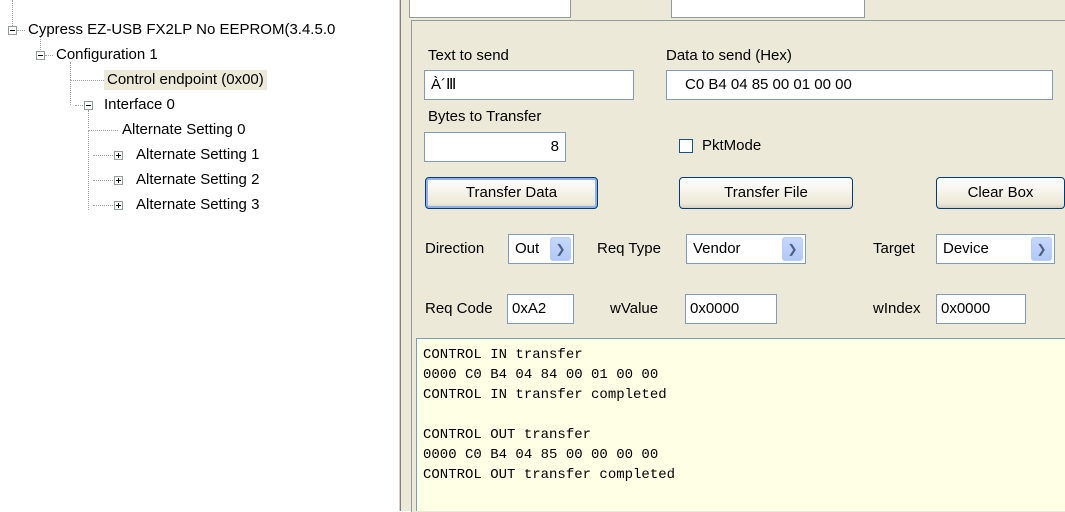 Image resolution: width=1065 pixels, height=512 pixels. What do you see at coordinates (540, 309) in the screenshot?
I see `req-code-input: 0xA2` at bounding box center [540, 309].